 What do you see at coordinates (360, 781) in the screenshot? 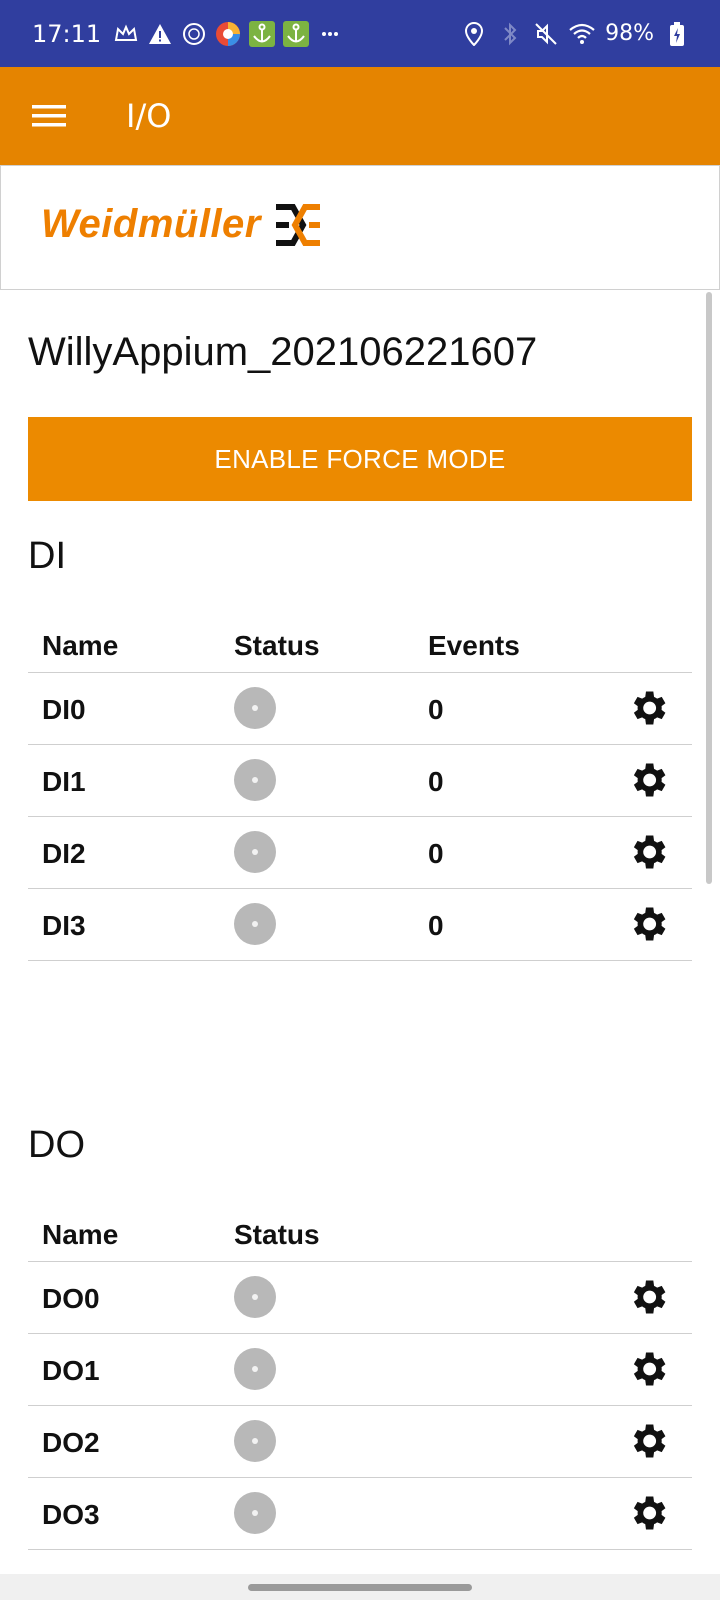
I see `table-row: DI1 0` at bounding box center [360, 781].